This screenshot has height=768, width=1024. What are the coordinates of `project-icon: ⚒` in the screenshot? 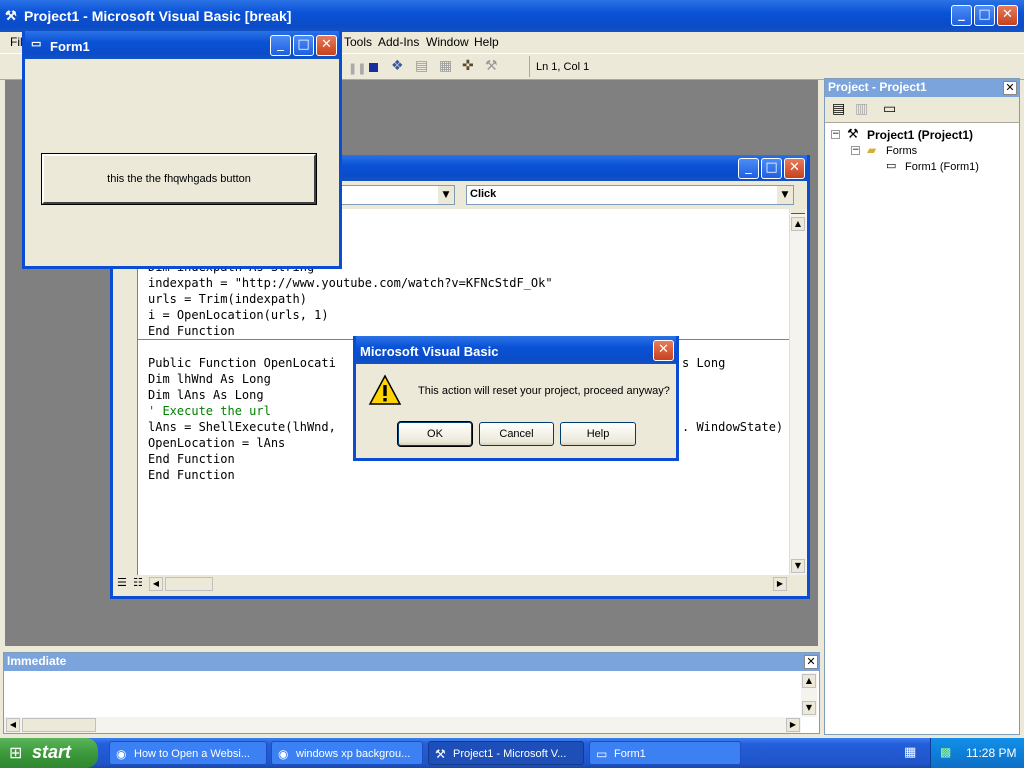 It's located at (853, 134).